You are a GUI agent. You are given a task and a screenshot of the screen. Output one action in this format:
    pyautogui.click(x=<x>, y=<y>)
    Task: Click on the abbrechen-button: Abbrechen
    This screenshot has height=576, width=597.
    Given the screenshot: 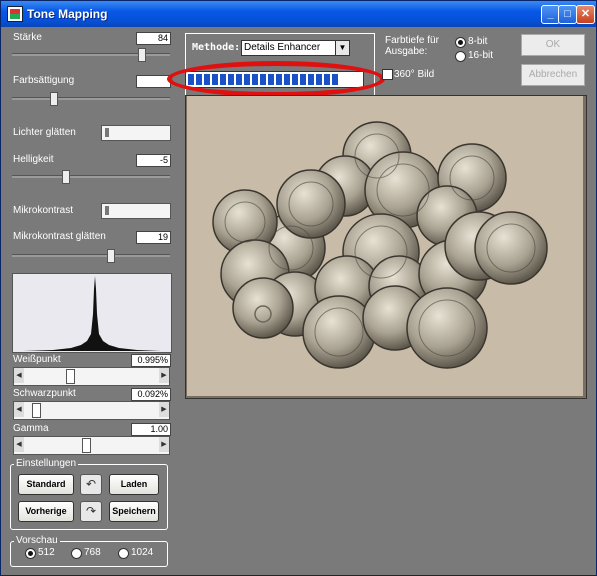 What is the action you would take?
    pyautogui.click(x=553, y=75)
    